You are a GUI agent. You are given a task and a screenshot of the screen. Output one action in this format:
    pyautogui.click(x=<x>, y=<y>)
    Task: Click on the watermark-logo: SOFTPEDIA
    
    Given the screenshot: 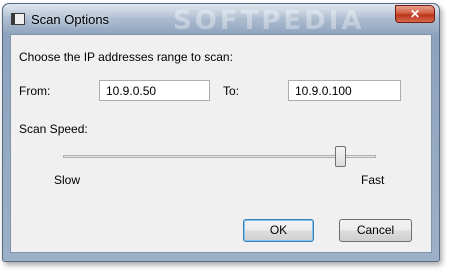 What is the action you would take?
    pyautogui.click(x=269, y=21)
    